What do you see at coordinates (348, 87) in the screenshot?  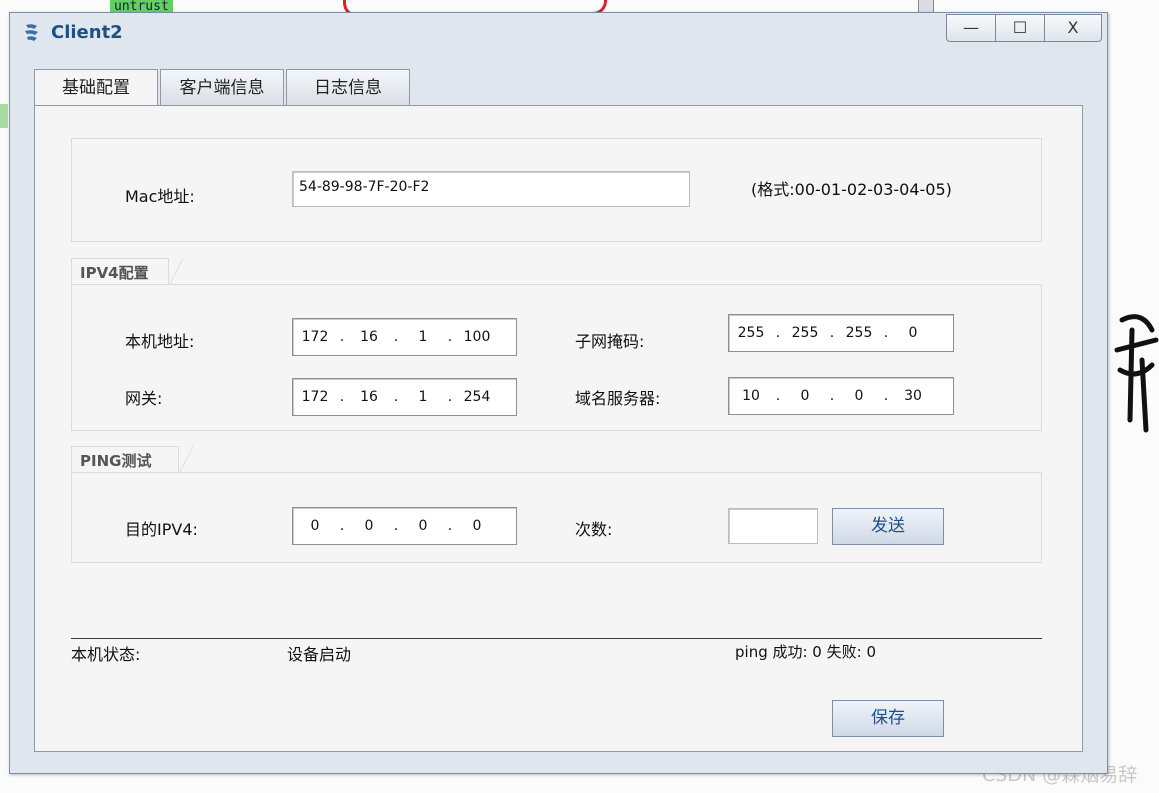 I see `tab-log-info: 日志信息` at bounding box center [348, 87].